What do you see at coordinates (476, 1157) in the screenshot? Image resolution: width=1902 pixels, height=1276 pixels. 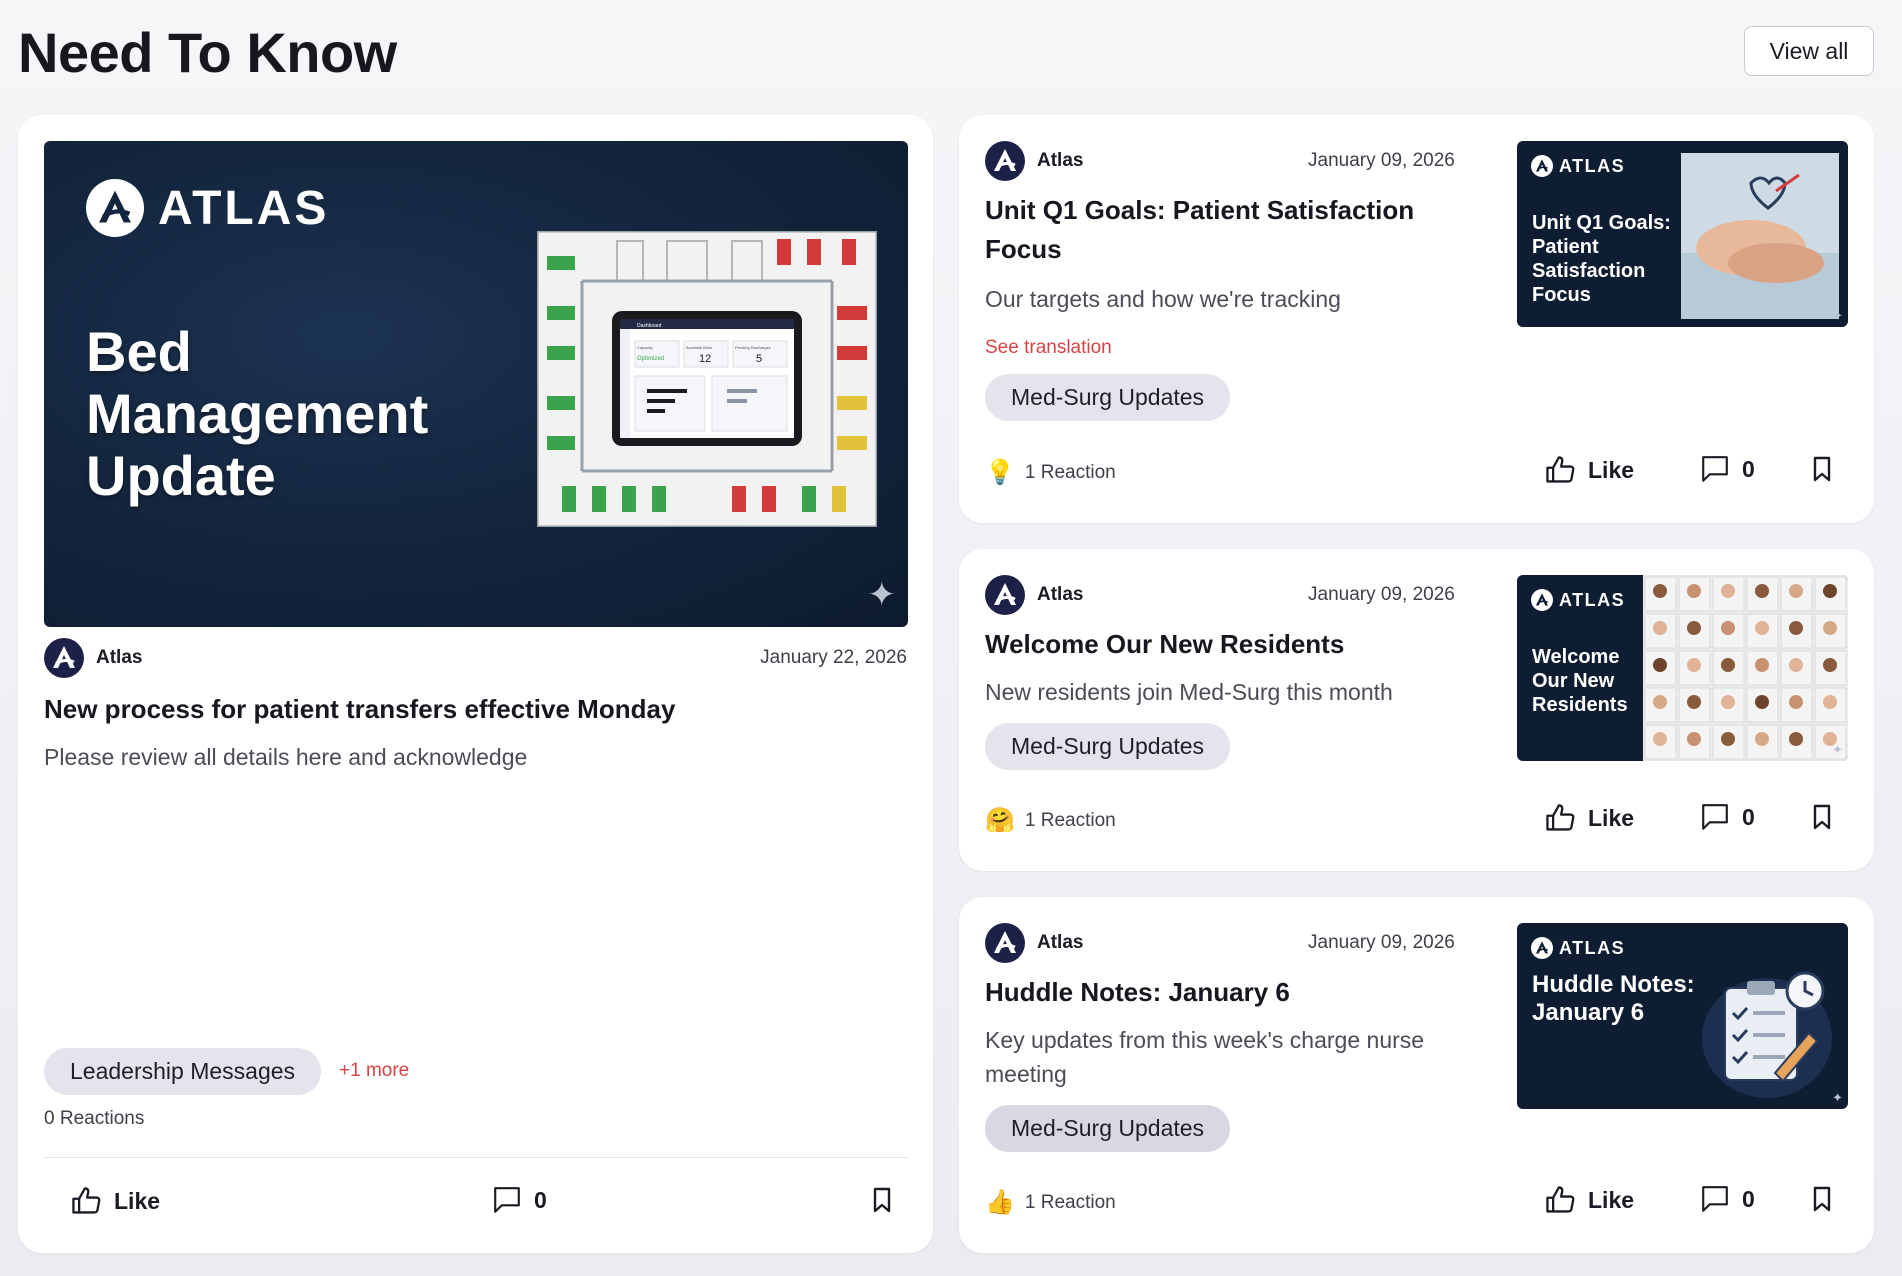 I see `divider` at bounding box center [476, 1157].